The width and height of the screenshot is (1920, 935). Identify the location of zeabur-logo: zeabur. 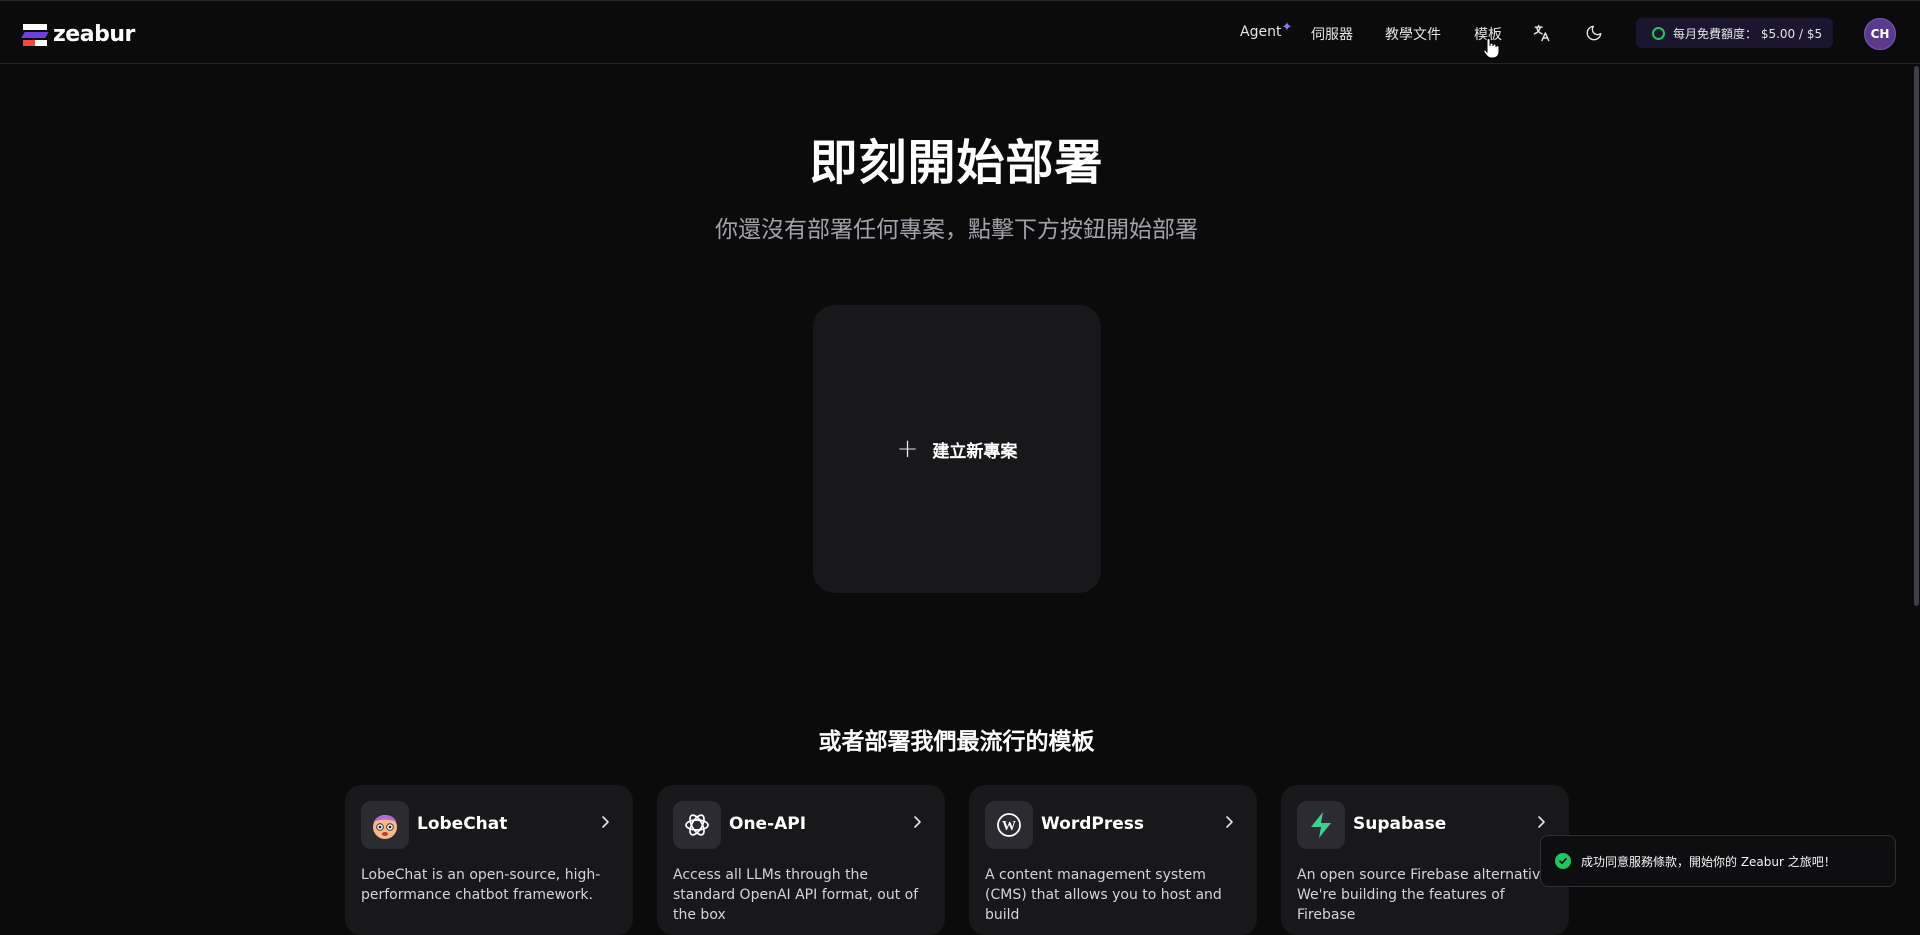
(78, 34).